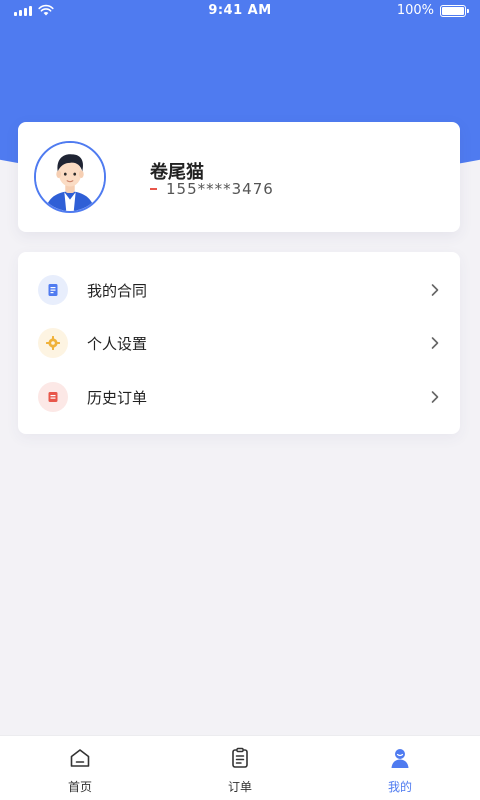 This screenshot has width=480, height=800. Describe the element at coordinates (240, 757) in the screenshot. I see `order-icon` at that location.